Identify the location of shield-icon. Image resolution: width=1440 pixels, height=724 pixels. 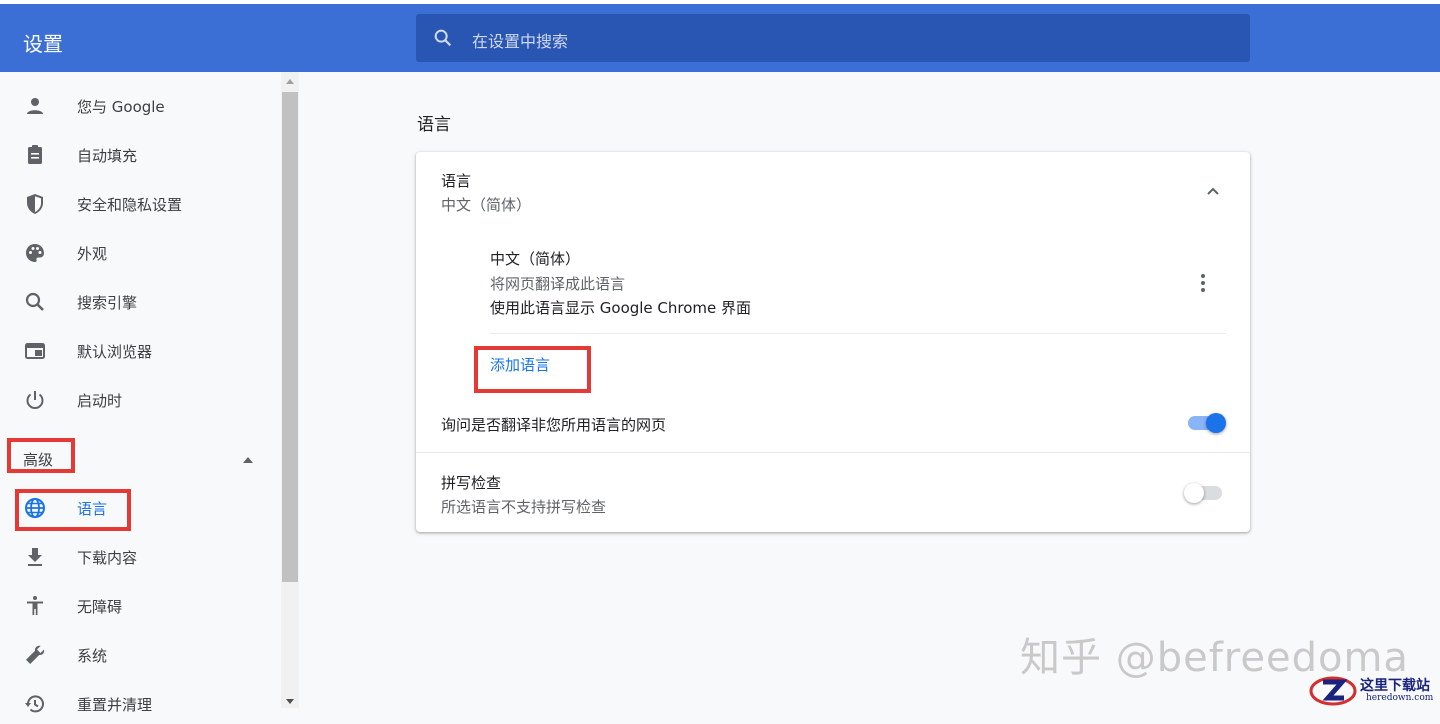
(35, 204).